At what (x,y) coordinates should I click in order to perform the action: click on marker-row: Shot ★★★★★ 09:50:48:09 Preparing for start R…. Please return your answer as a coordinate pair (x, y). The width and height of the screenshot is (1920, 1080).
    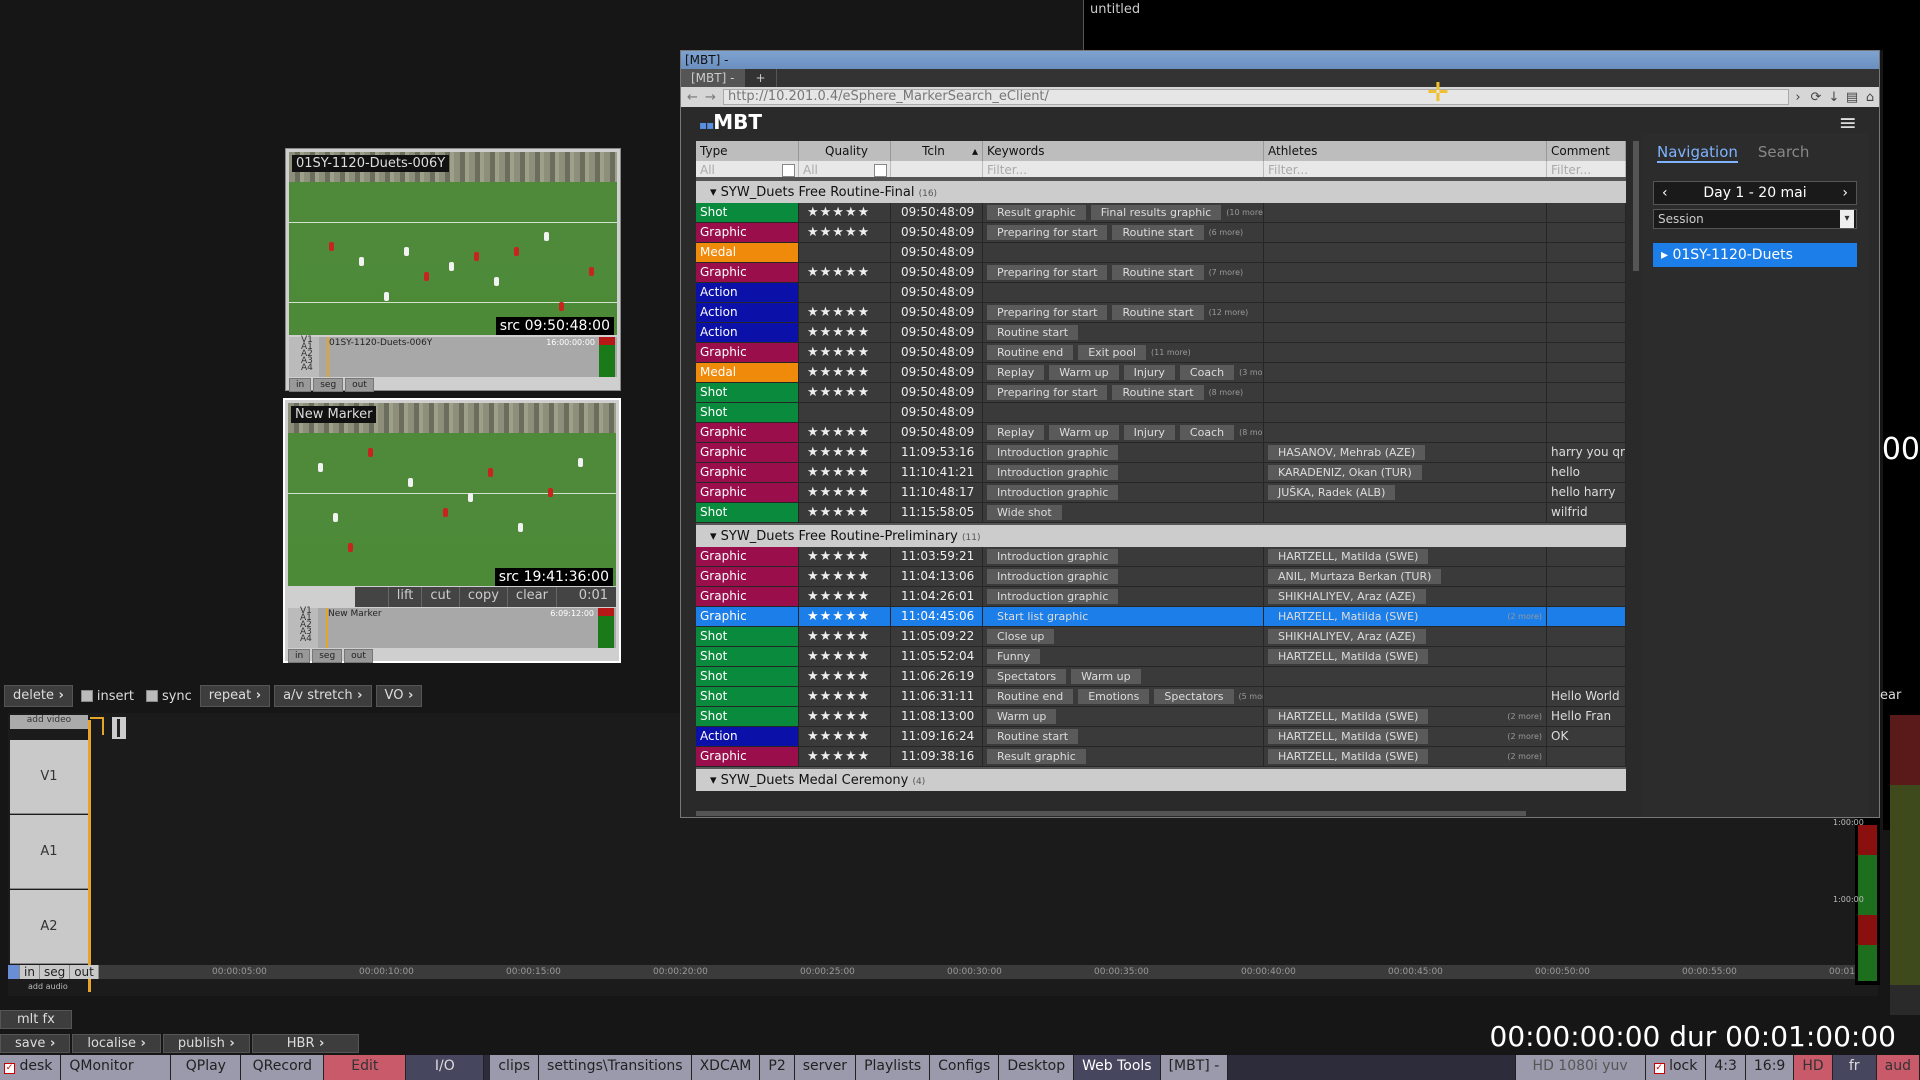
    Looking at the image, I should click on (1161, 393).